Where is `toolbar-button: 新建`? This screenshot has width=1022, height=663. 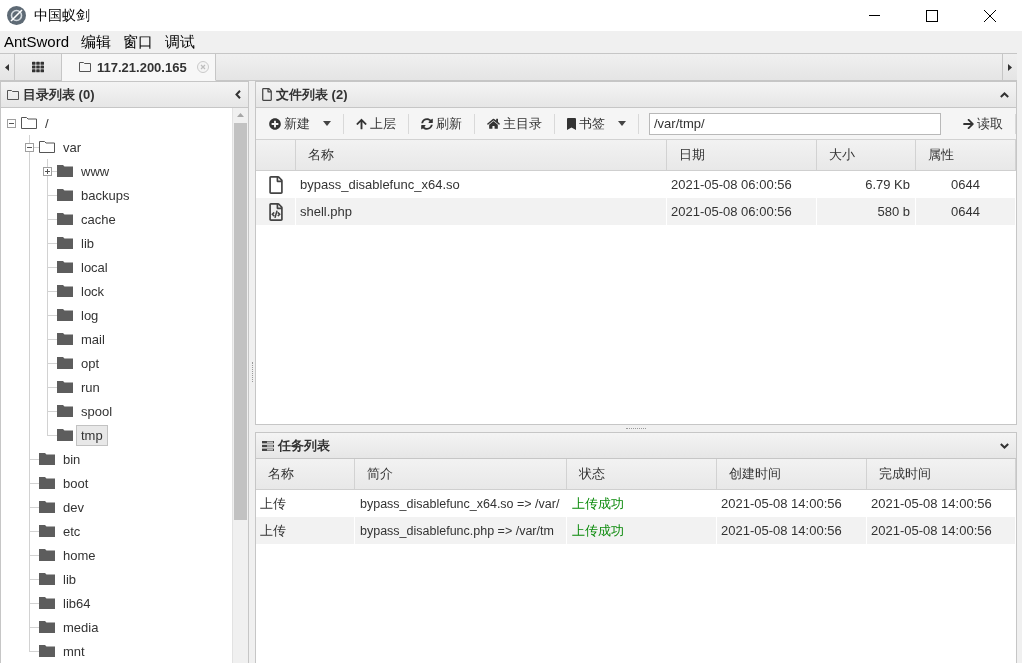 toolbar-button: 新建 is located at coordinates (300, 123).